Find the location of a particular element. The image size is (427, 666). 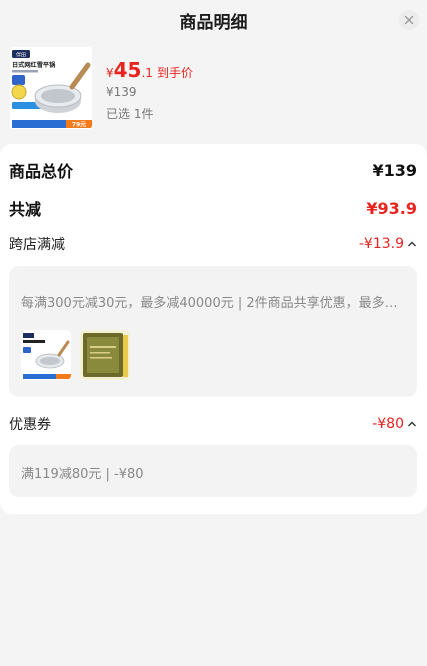

page-title: 商品明细 is located at coordinates (213, 23).